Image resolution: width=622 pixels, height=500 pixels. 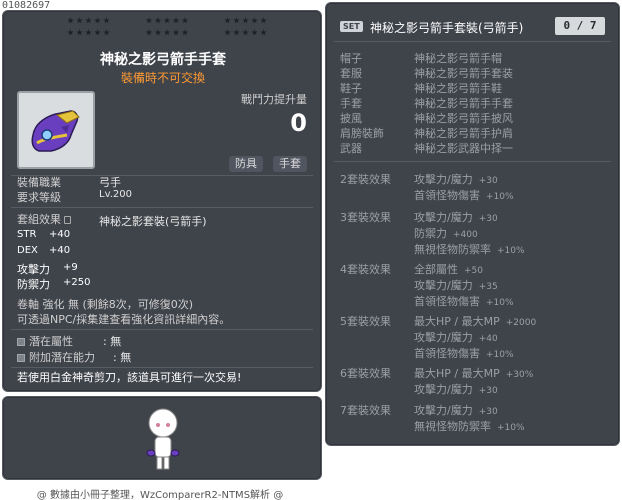 I want to click on set-piece-slot: 披風, so click(x=351, y=118).